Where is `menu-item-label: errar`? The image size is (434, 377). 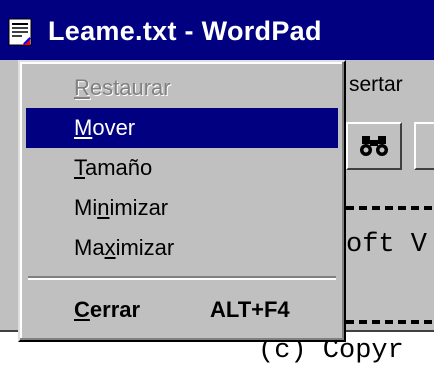 menu-item-label: errar is located at coordinates (115, 309).